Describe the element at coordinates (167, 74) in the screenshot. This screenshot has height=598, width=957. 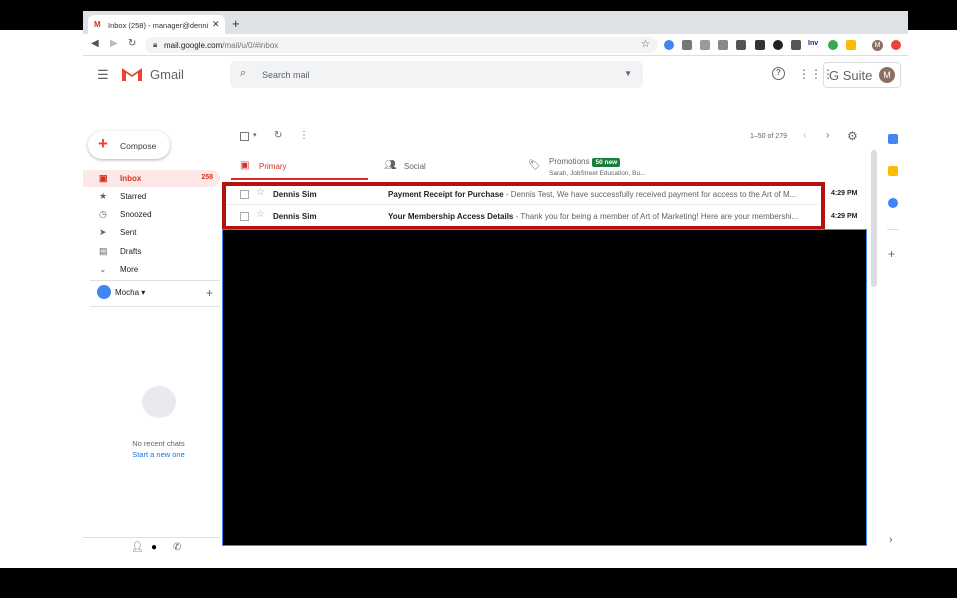
I see `app-name: Gmail` at that location.